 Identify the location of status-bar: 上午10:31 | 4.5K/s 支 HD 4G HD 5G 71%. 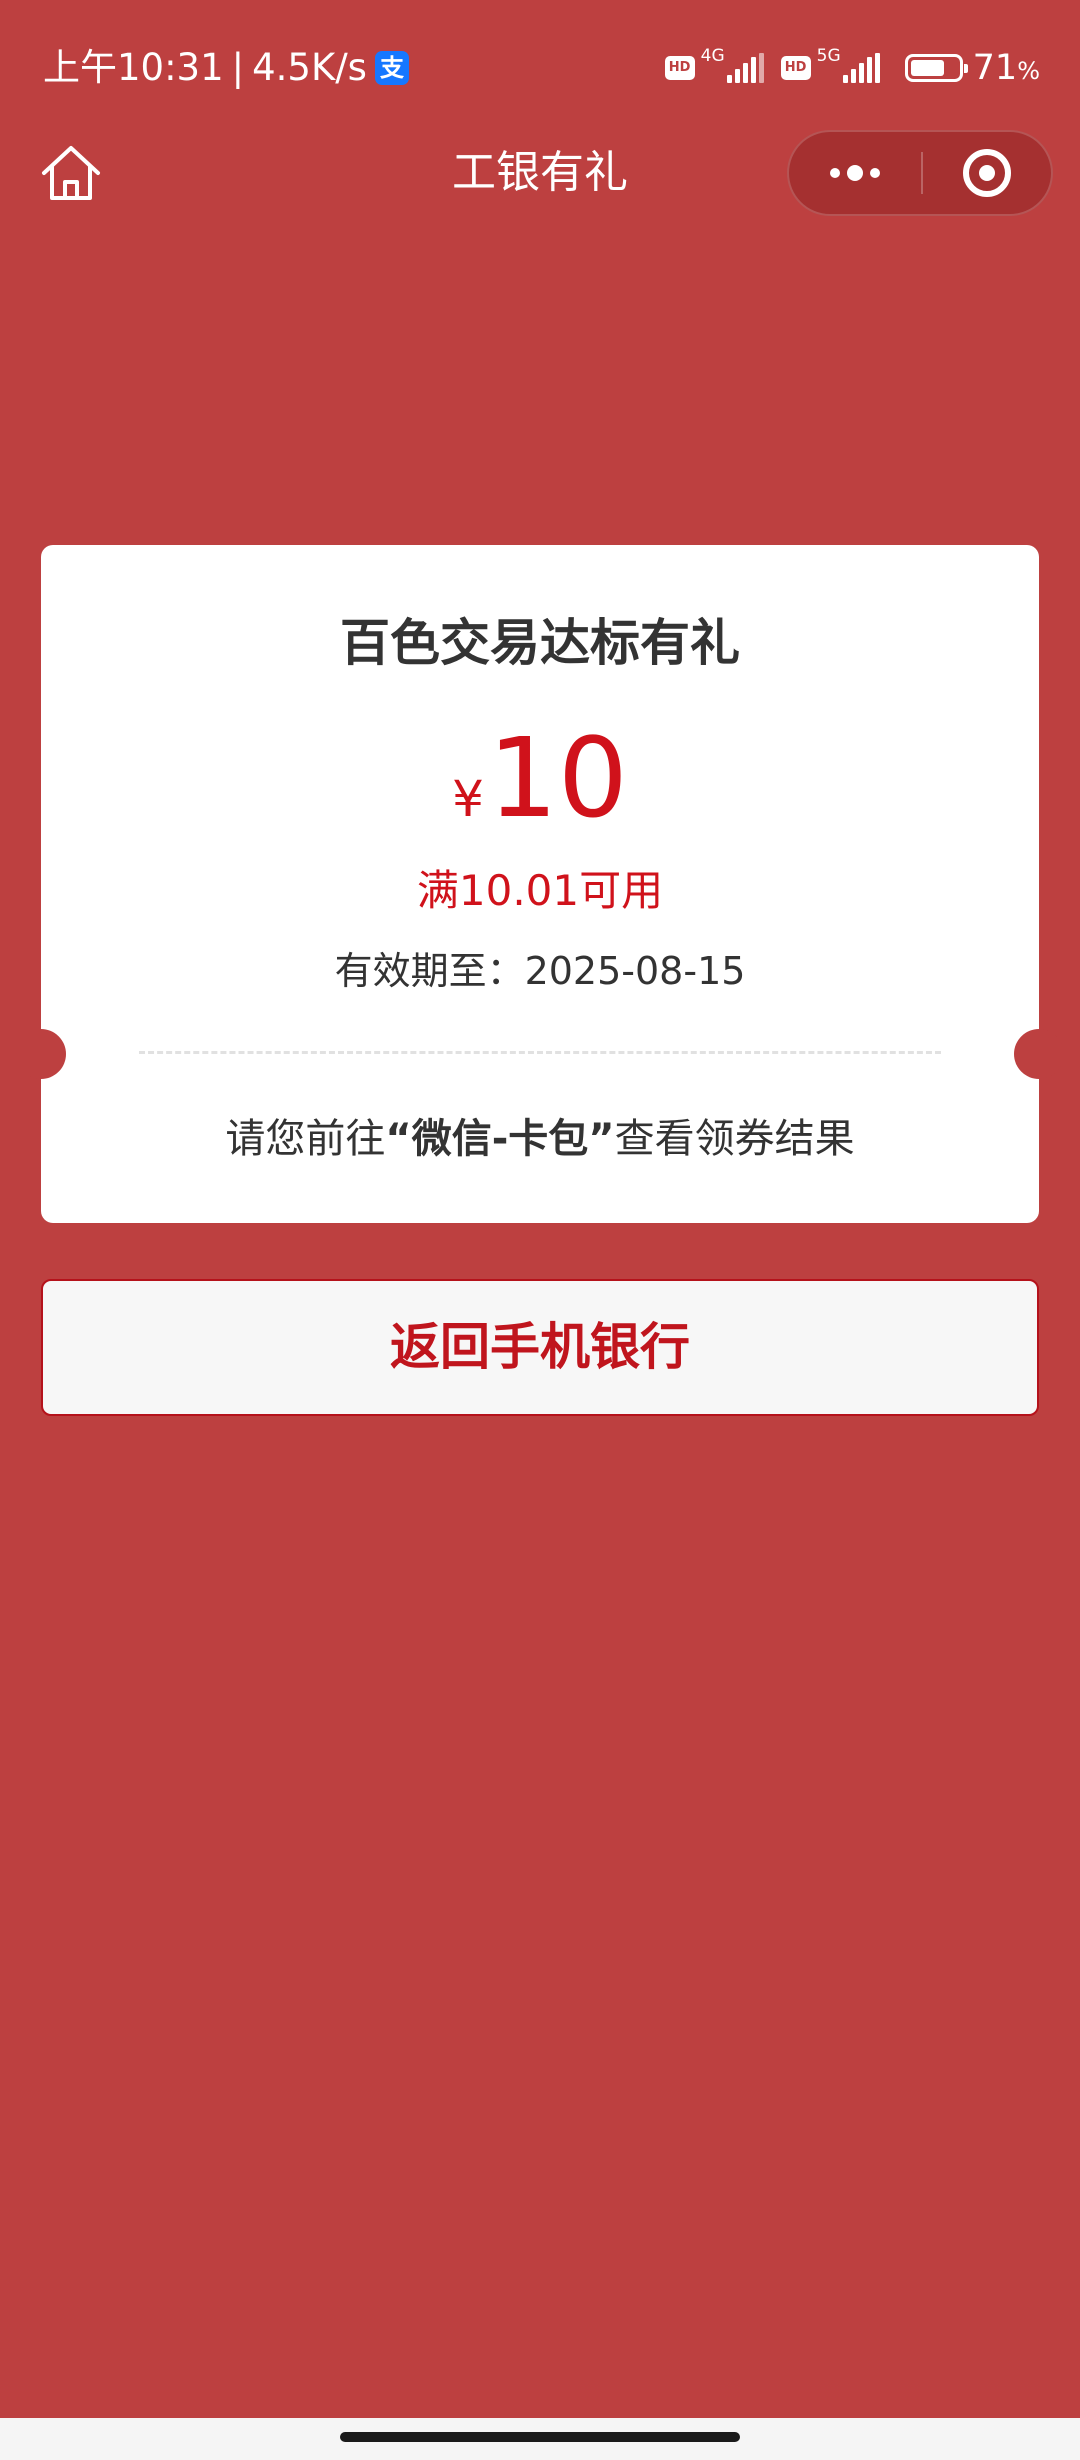
(540, 65).